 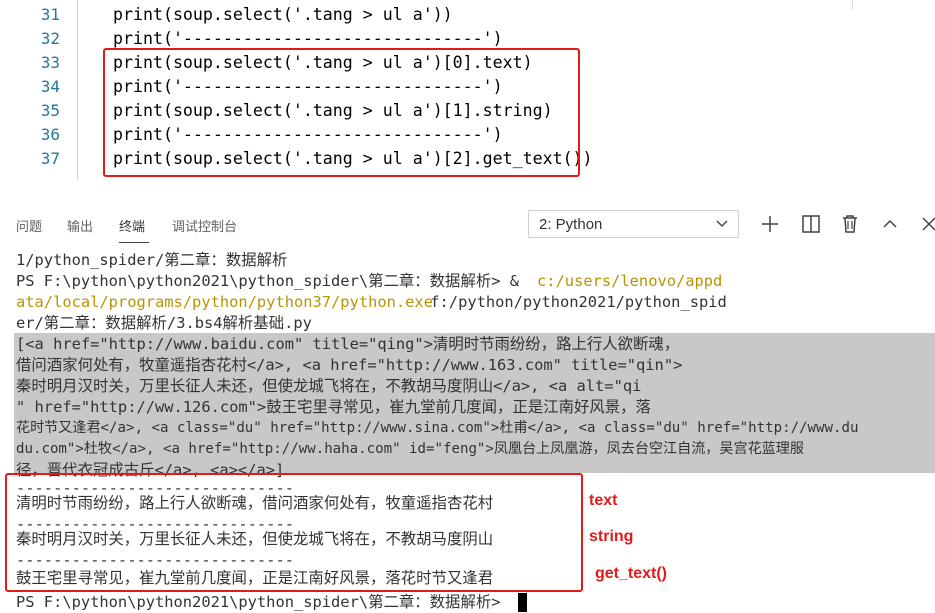 I want to click on chevron-up-icon, so click(x=890, y=224).